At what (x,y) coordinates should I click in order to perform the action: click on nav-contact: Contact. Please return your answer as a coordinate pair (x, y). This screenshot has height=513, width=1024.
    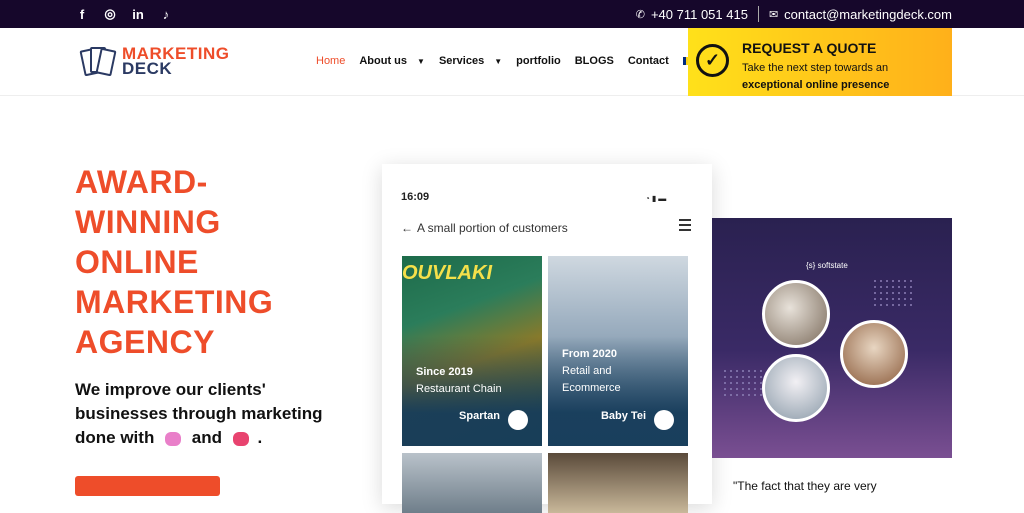
    Looking at the image, I should click on (648, 61).